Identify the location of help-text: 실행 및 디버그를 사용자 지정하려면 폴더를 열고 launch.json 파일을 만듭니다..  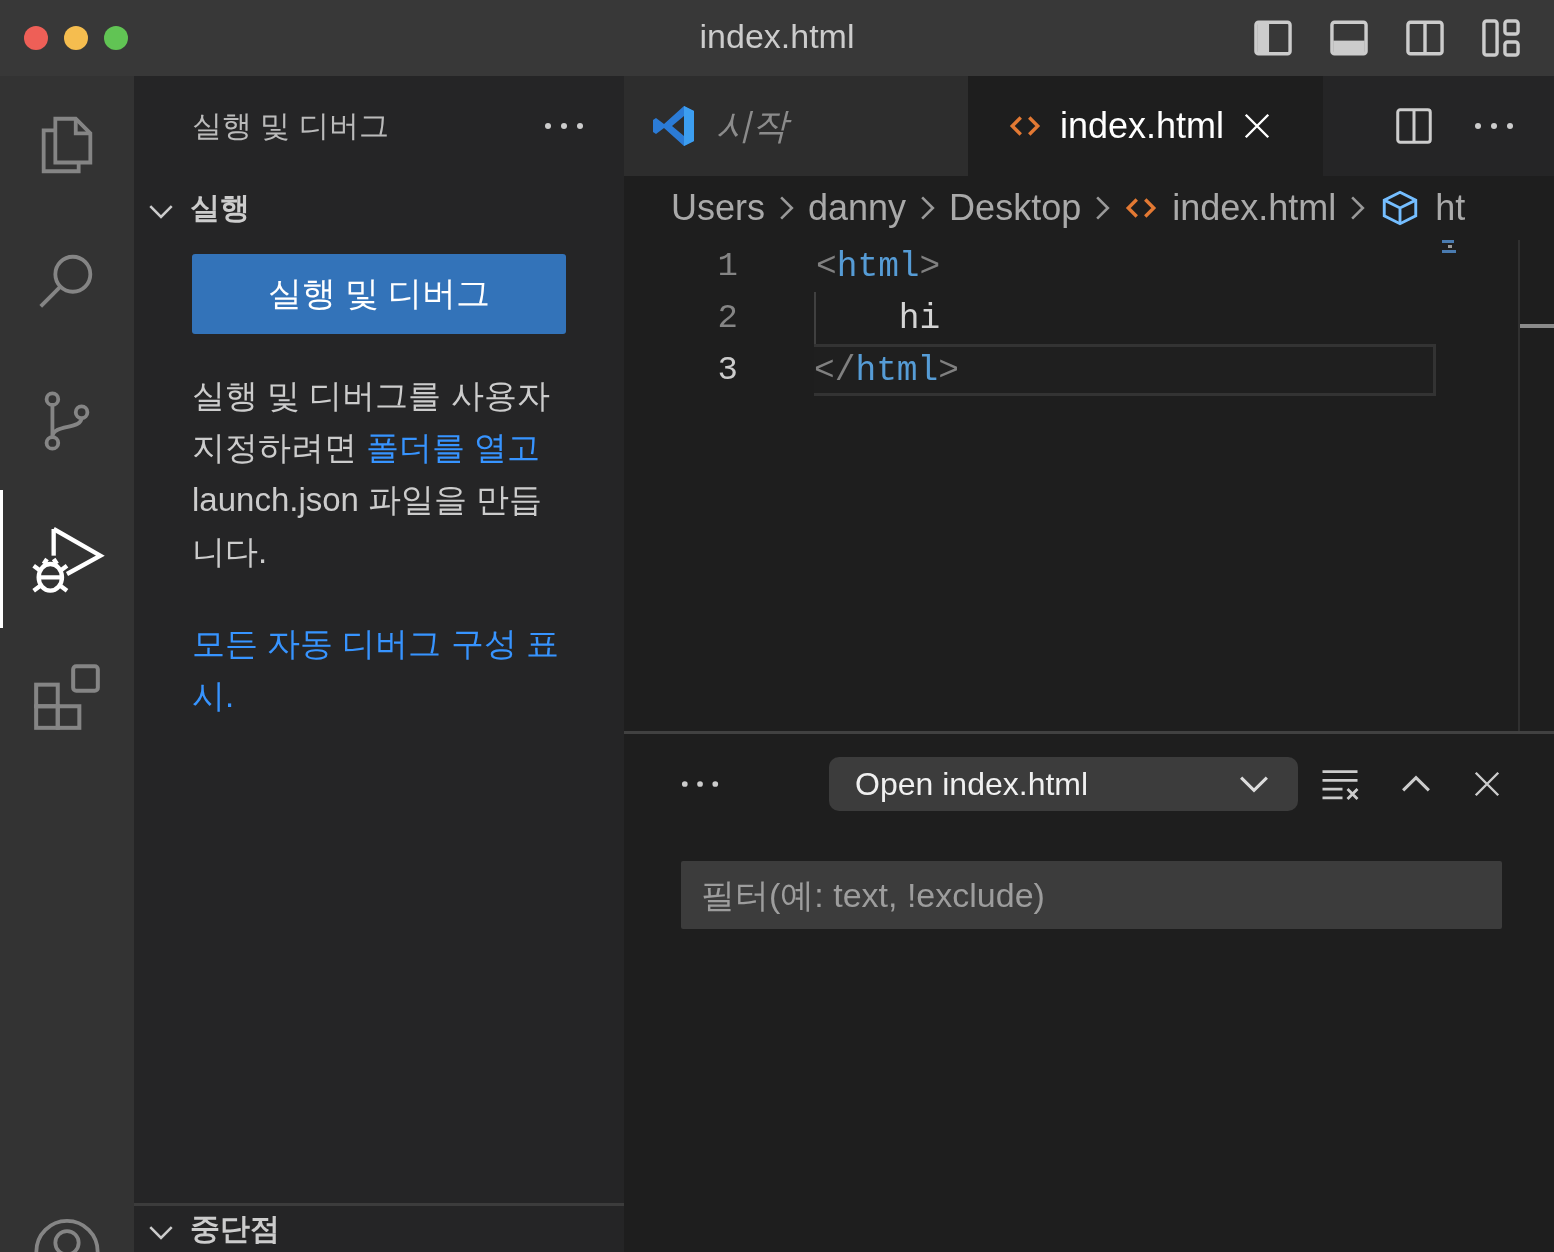
(371, 474).